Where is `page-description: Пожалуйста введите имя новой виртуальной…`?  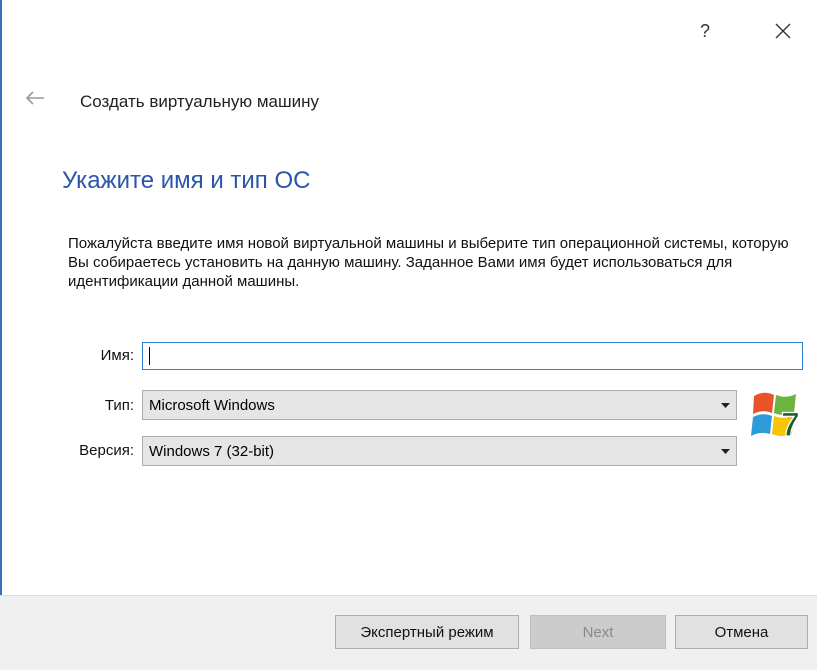
page-description: Пожалуйста введите имя новой виртуальной… is located at coordinates (428, 262).